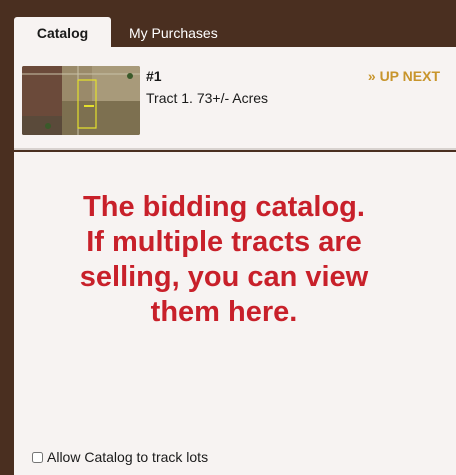  I want to click on tab-catalog: Catalog, so click(62, 32).